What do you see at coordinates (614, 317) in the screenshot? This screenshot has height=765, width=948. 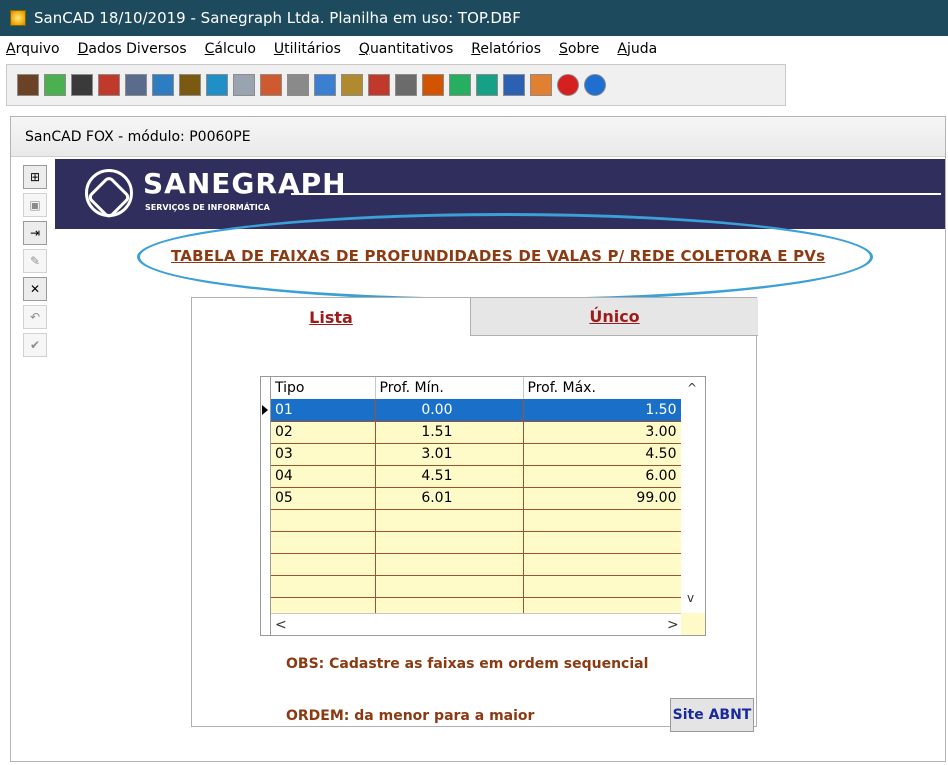 I see `tab-unico: Único` at bounding box center [614, 317].